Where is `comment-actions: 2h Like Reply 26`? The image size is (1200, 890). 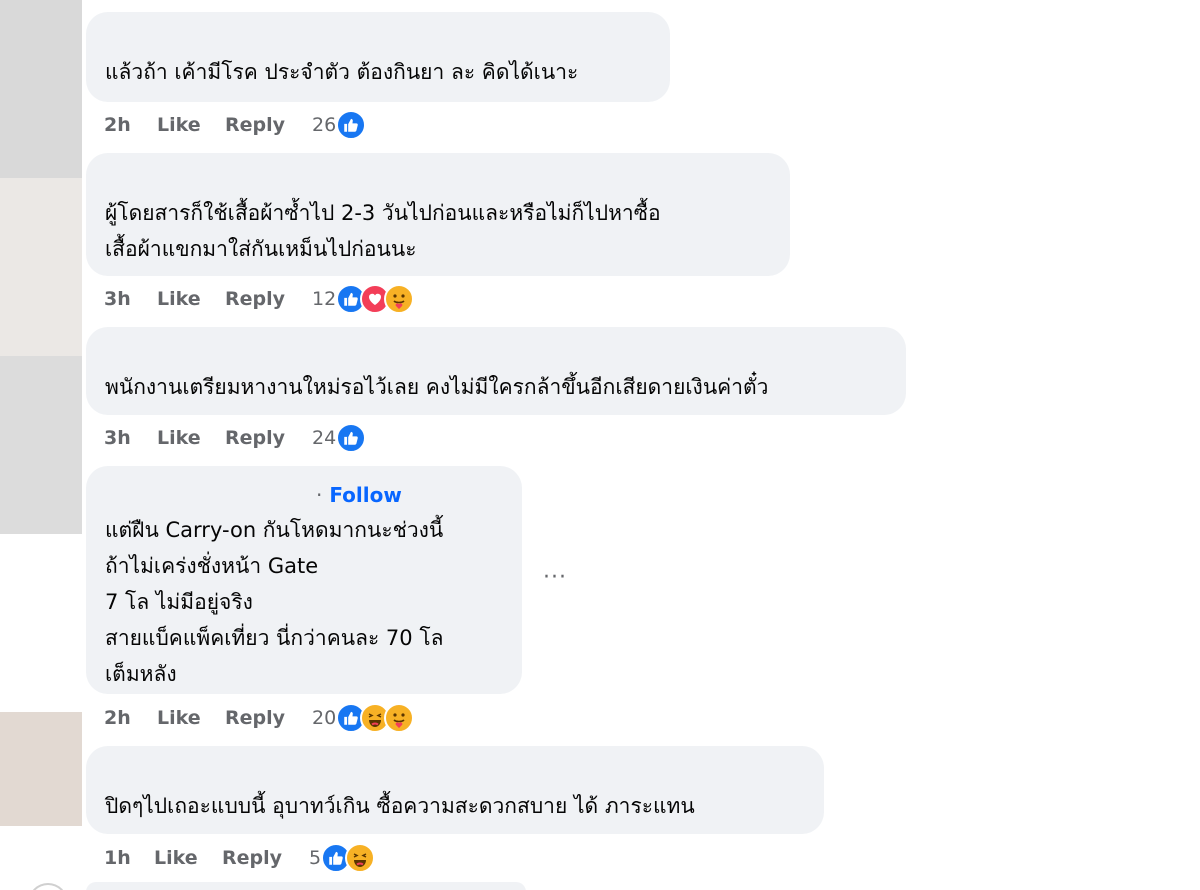 comment-actions: 2h Like Reply 26 is located at coordinates (235, 125).